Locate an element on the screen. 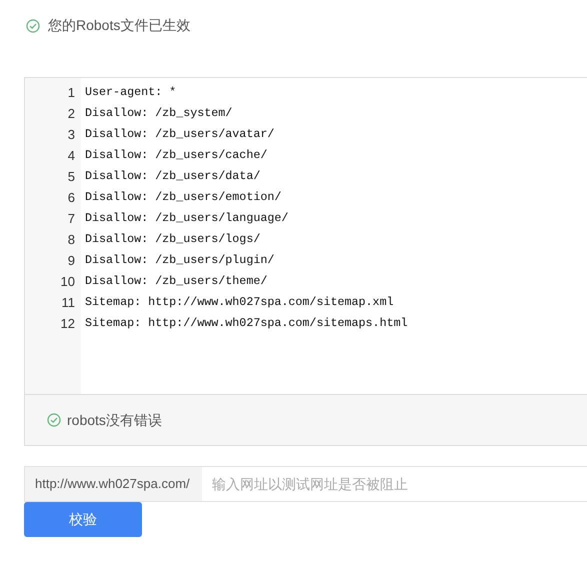 Image resolution: width=587 pixels, height=572 pixels. line-number: 12 is located at coordinates (67, 323).